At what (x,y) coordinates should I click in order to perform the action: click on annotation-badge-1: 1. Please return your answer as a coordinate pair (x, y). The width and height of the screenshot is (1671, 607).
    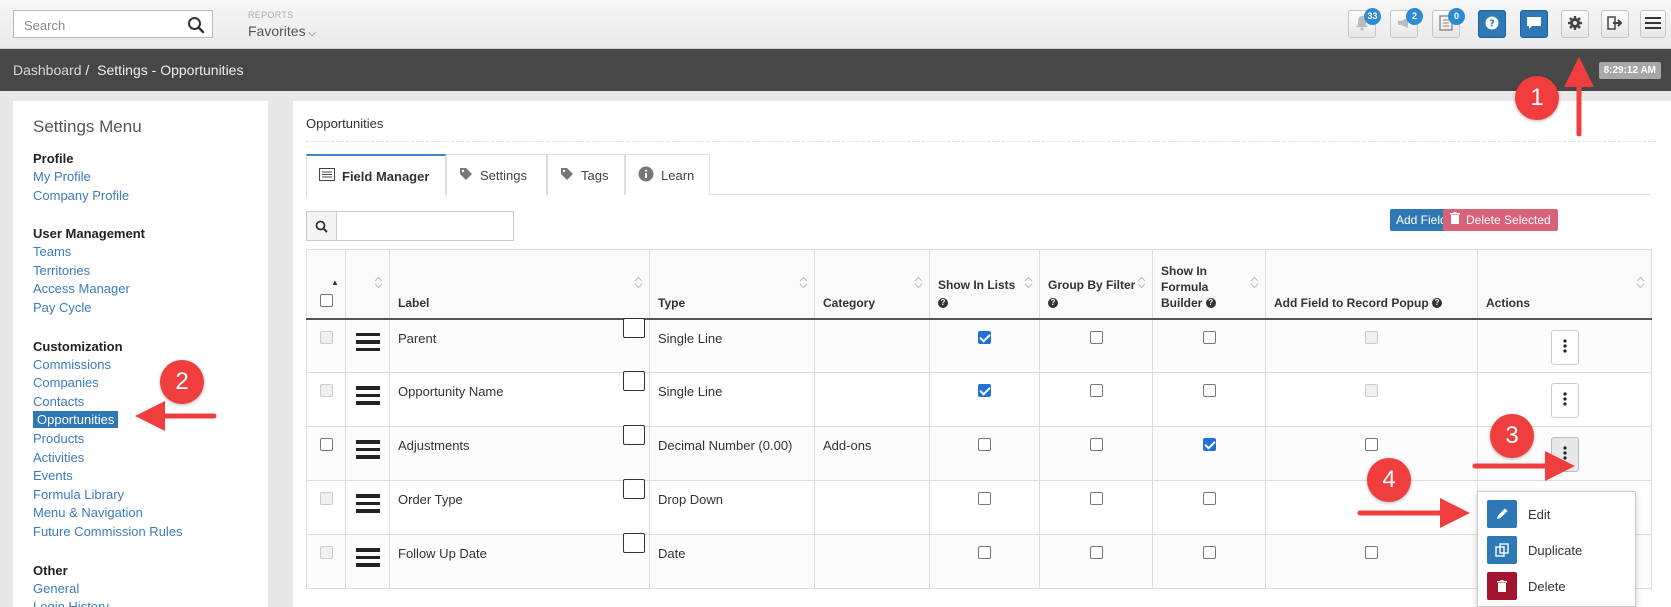
    Looking at the image, I should click on (1537, 98).